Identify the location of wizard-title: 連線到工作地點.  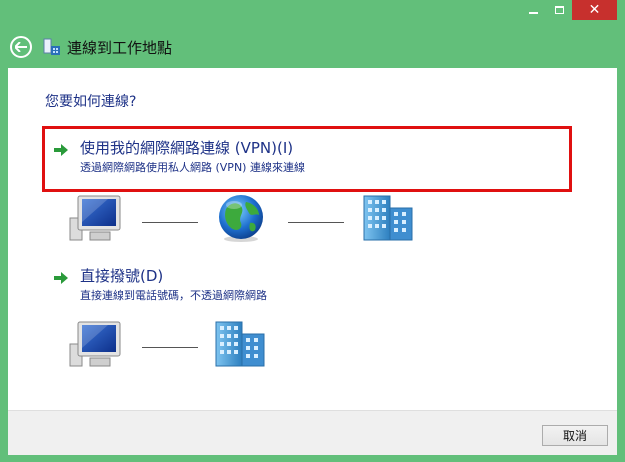
(120, 47).